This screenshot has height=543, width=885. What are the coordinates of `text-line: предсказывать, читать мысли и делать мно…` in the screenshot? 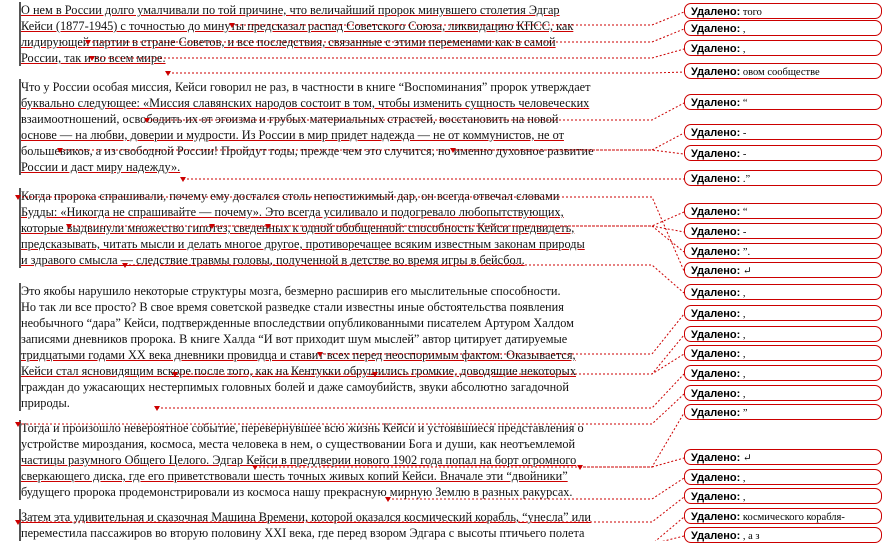 It's located at (303, 244).